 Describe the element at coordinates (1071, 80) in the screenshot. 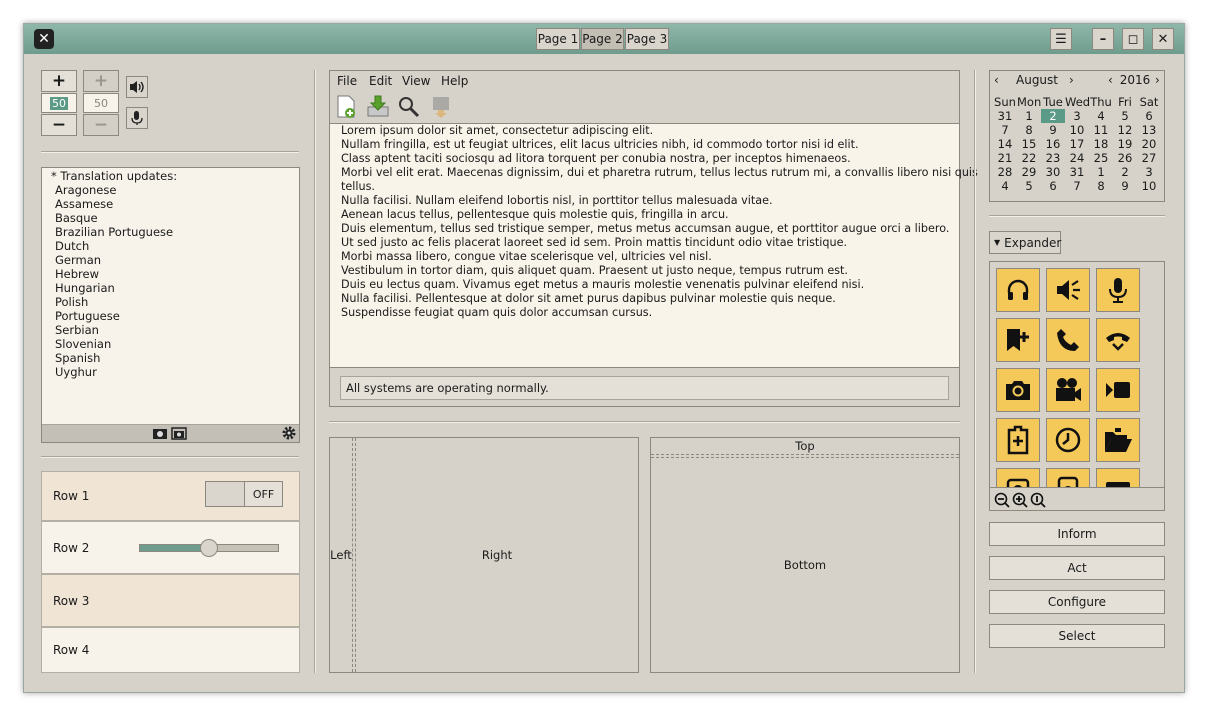

I see `next-month-icon: ›` at that location.